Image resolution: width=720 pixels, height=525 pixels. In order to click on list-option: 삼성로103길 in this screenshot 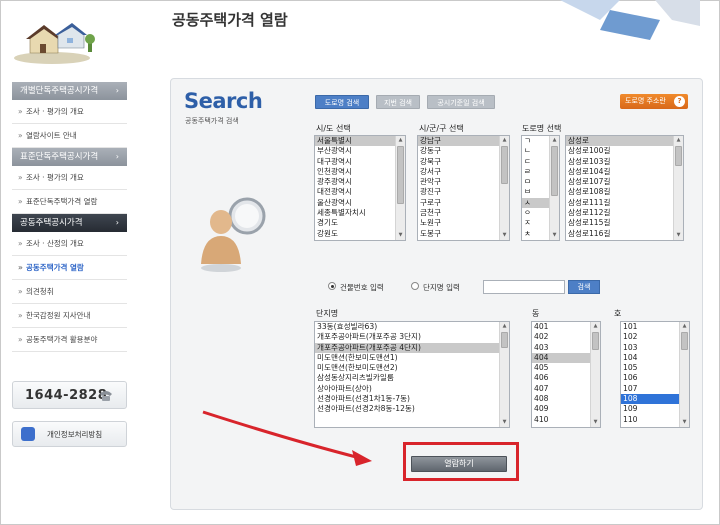, I will do `click(624, 162)`.